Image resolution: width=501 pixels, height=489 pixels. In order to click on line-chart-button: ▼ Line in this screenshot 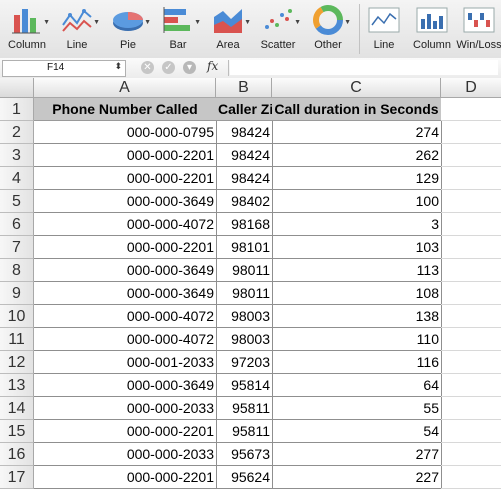, I will do `click(78, 29)`.